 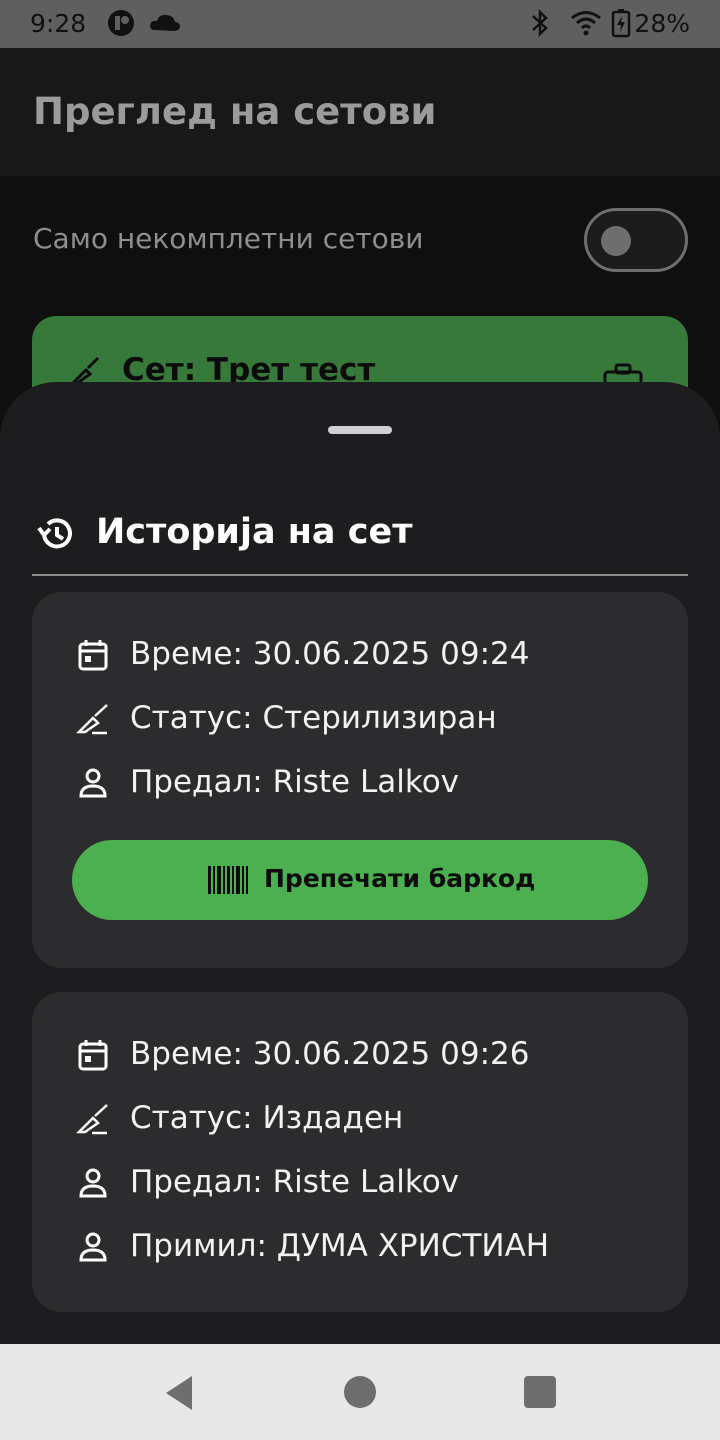 I want to click on cloud-icon, so click(x=165, y=22).